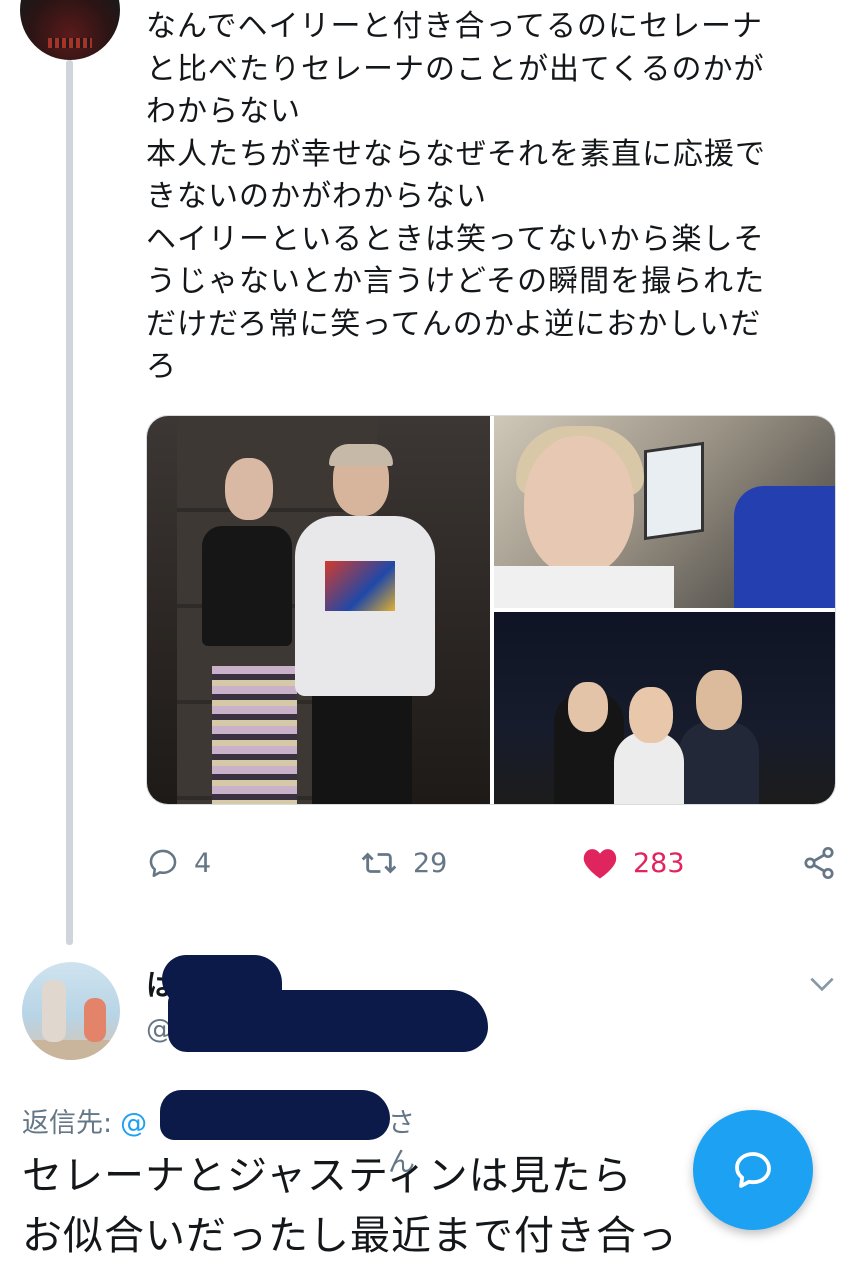  I want to click on tweet-line: ヘイリーといるときは笑ってないから楽しそ, so click(455, 239).